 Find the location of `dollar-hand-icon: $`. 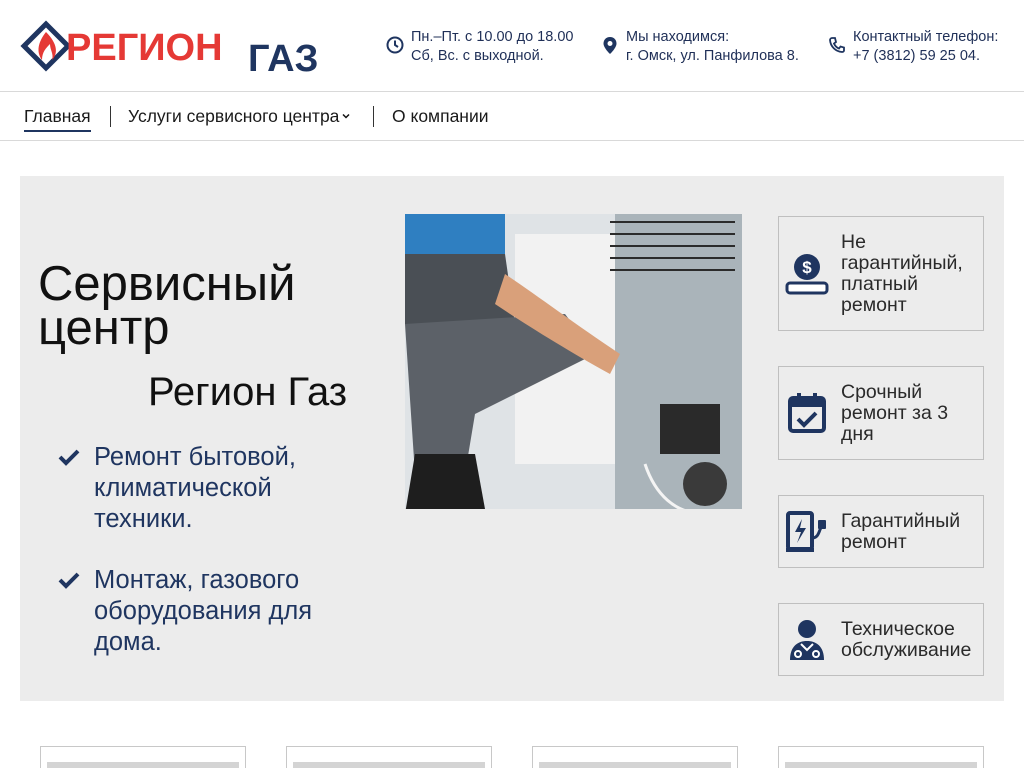

dollar-hand-icon: $ is located at coordinates (807, 273).